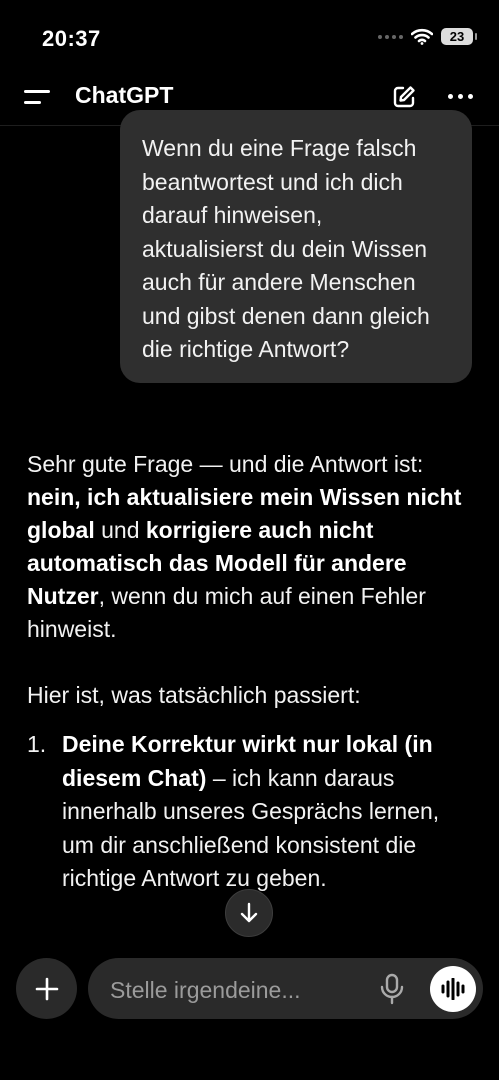 This screenshot has height=1080, width=499. I want to click on message-input, so click(230, 990).